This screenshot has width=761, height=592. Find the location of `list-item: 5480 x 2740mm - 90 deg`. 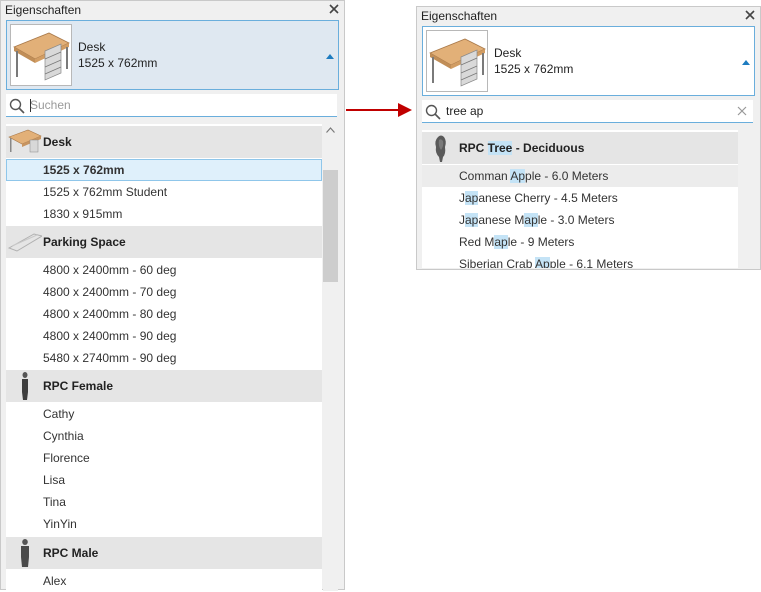

list-item: 5480 x 2740mm - 90 deg is located at coordinates (164, 358).